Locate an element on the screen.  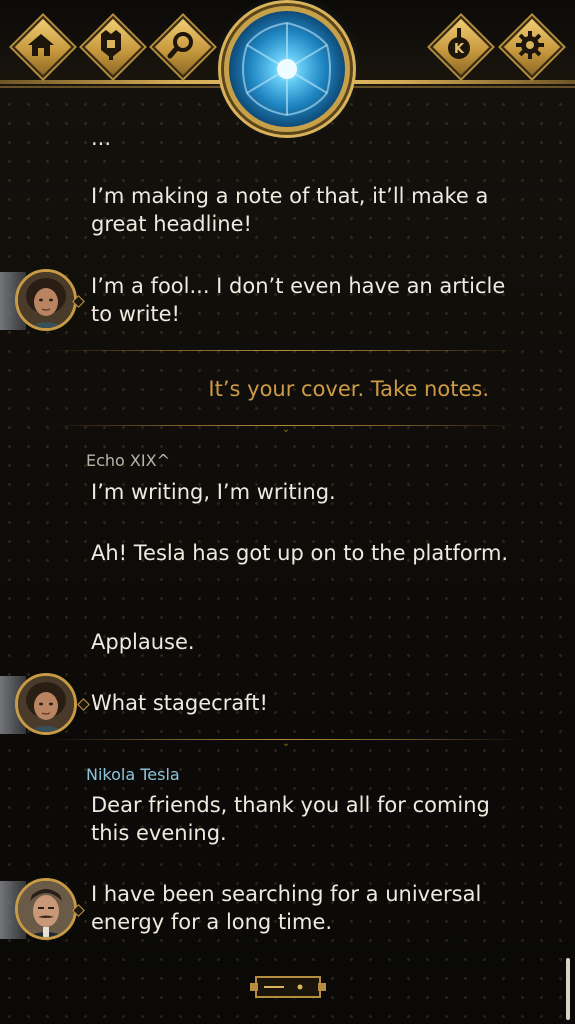
scrollbar is located at coordinates (568, 989).